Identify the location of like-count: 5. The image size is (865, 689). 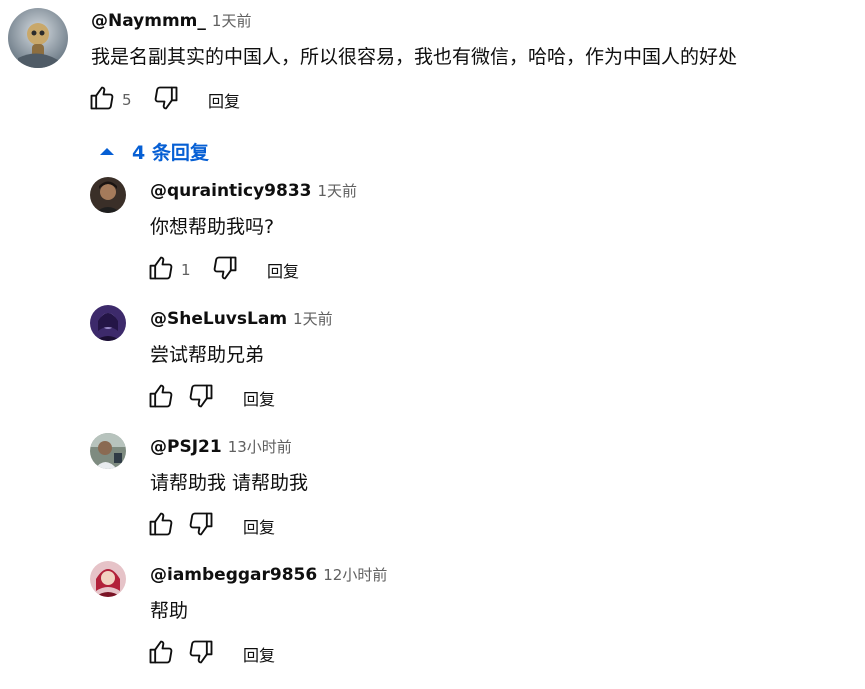
(127, 100).